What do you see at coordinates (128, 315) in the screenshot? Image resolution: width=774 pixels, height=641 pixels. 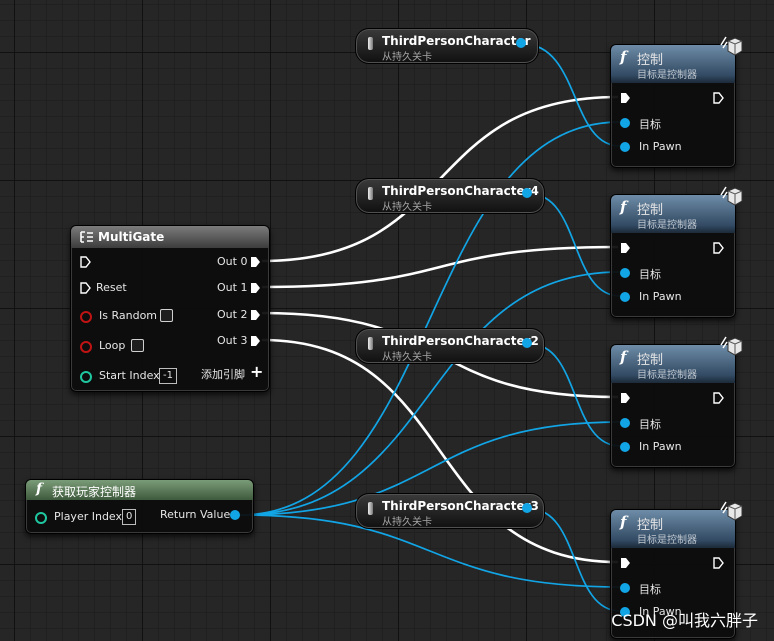 I see `is-random-label: Is Random` at bounding box center [128, 315].